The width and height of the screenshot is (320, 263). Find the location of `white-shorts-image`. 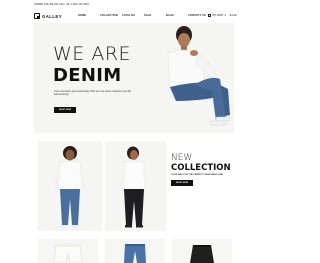

white-shorts-image is located at coordinates (68, 253).